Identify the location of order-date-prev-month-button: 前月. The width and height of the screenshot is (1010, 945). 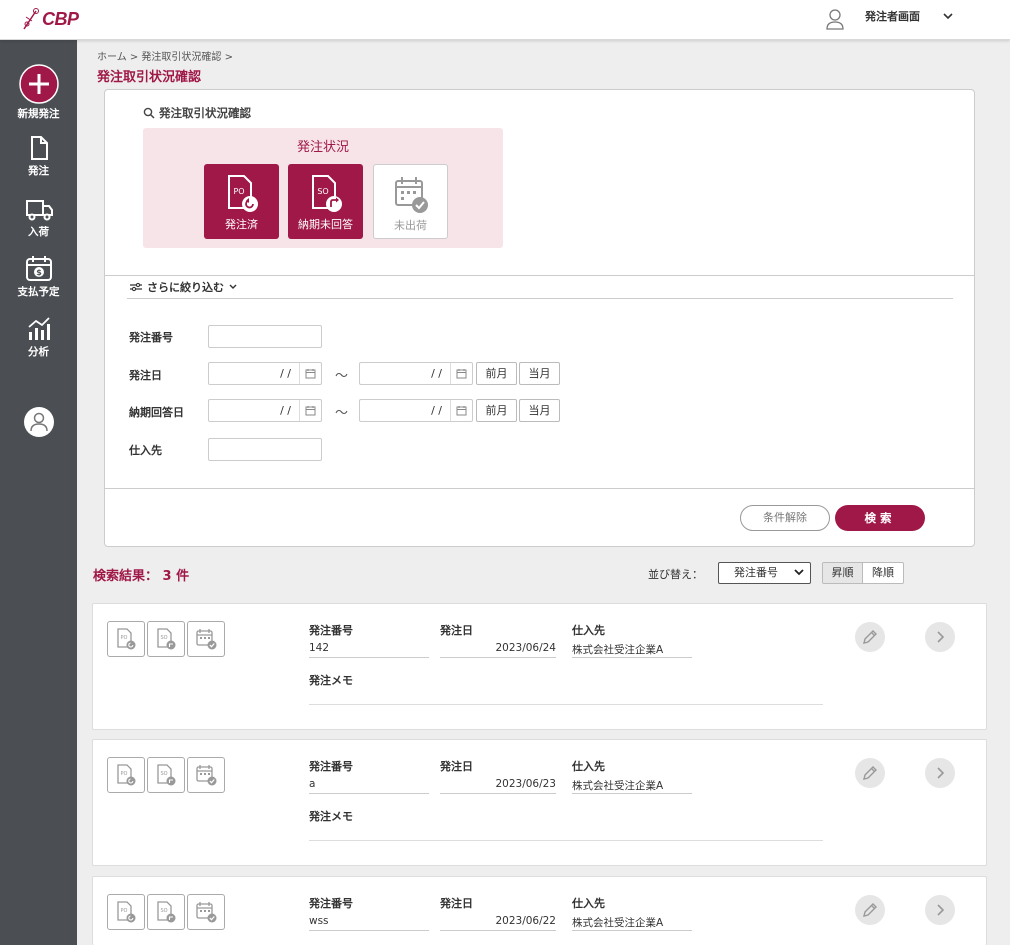
(496, 373).